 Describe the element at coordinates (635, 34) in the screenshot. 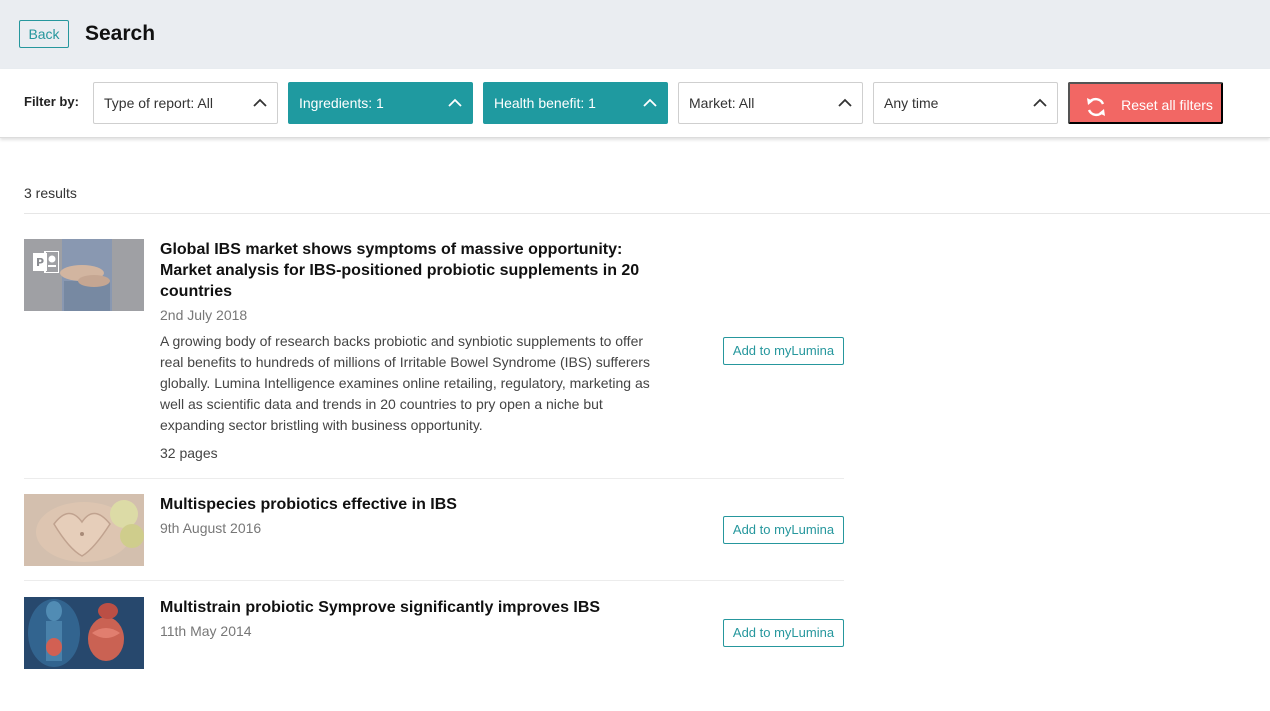

I see `top-bar: Back Search` at that location.